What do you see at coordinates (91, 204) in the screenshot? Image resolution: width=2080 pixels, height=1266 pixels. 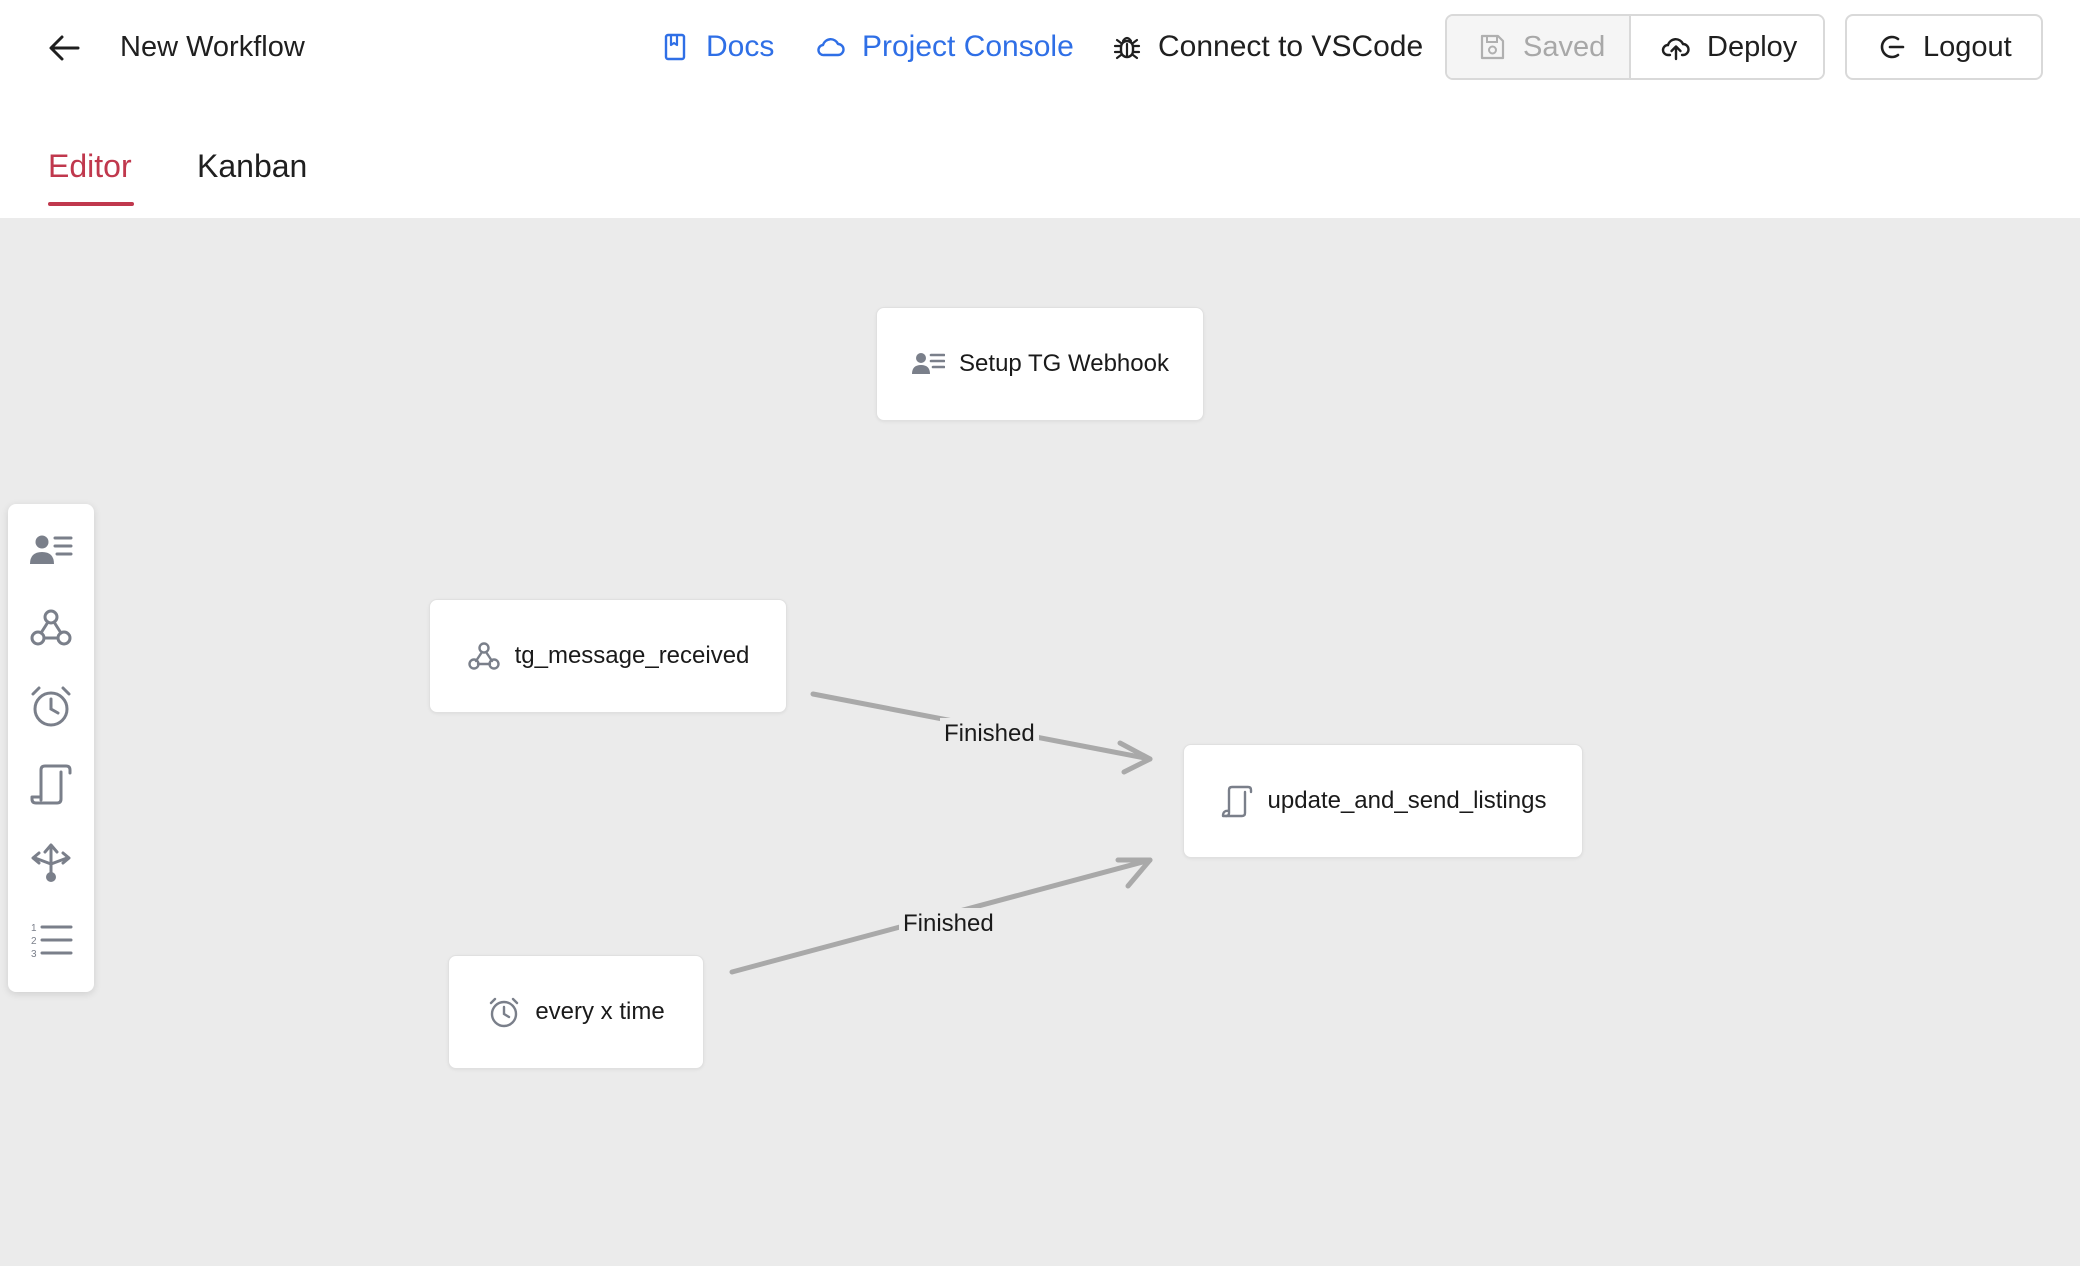 I see `active-tab-indicator` at bounding box center [91, 204].